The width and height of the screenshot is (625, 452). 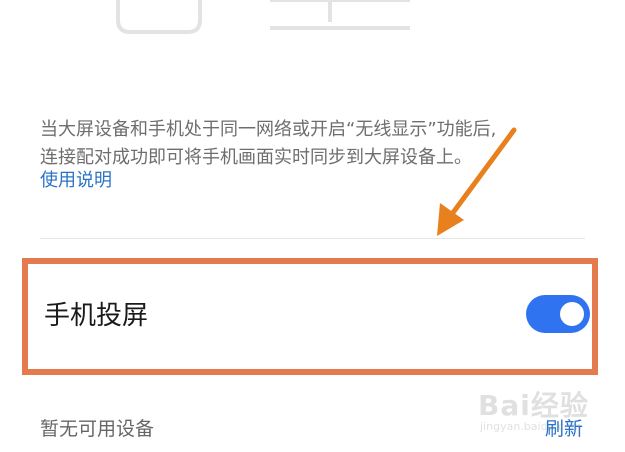 I want to click on pointer-arrow-icon, so click(x=477, y=181).